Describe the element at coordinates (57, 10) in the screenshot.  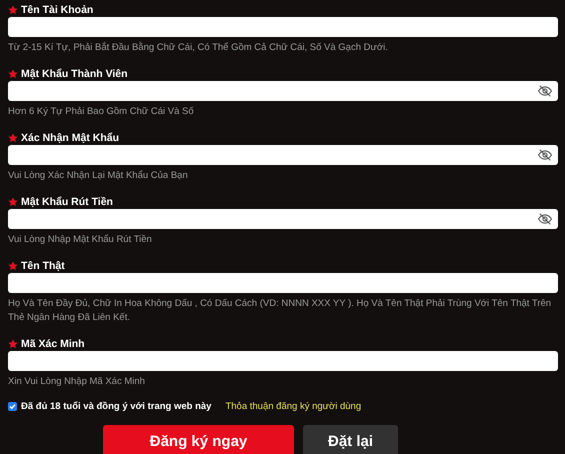
I see `field-label: Tên Tài Khoản` at that location.